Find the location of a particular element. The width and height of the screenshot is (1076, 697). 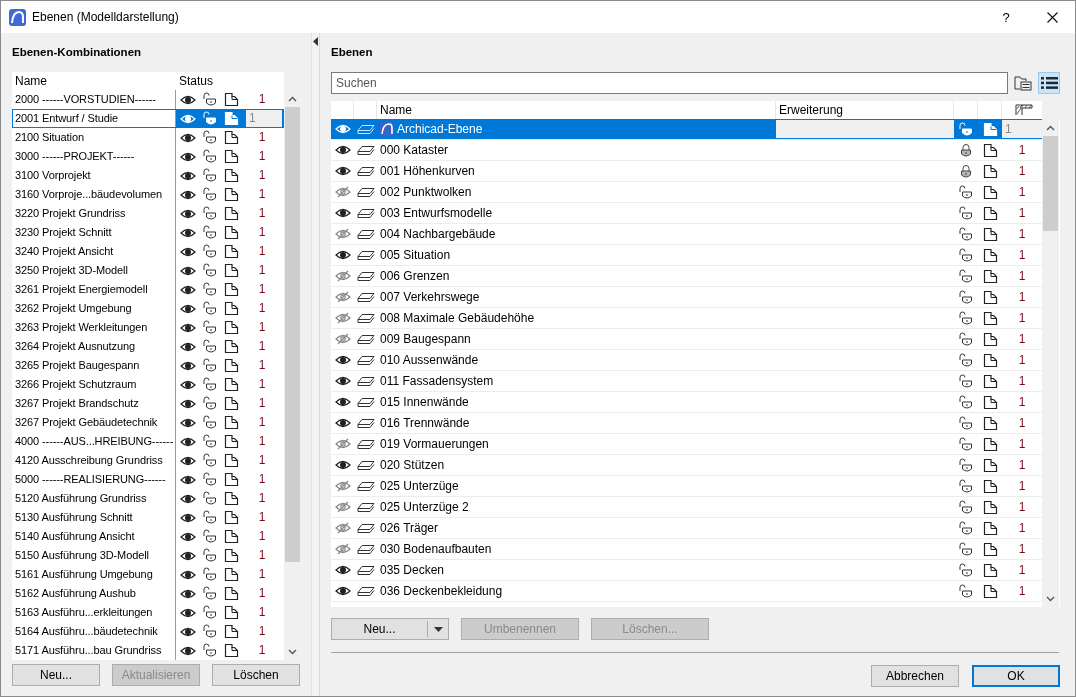

combination-row: 3267 Projekt Gebäudetechnik 1 is located at coordinates (148, 422).